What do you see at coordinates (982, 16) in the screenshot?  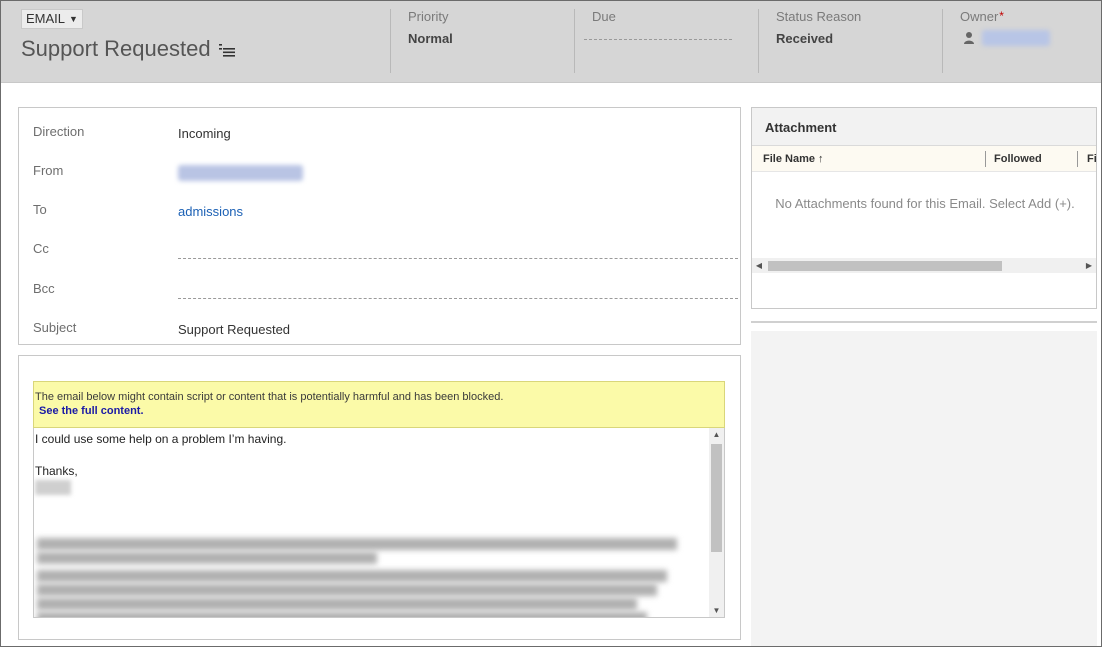 I see `owner-label: Owner*` at bounding box center [982, 16].